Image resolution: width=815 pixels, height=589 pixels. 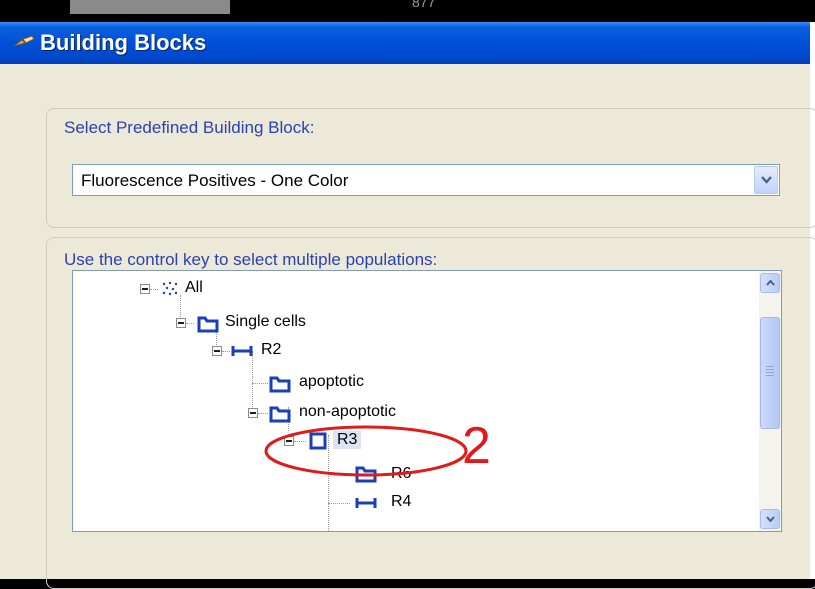 What do you see at coordinates (476, 446) in the screenshot?
I see `annotation-number: 2` at bounding box center [476, 446].